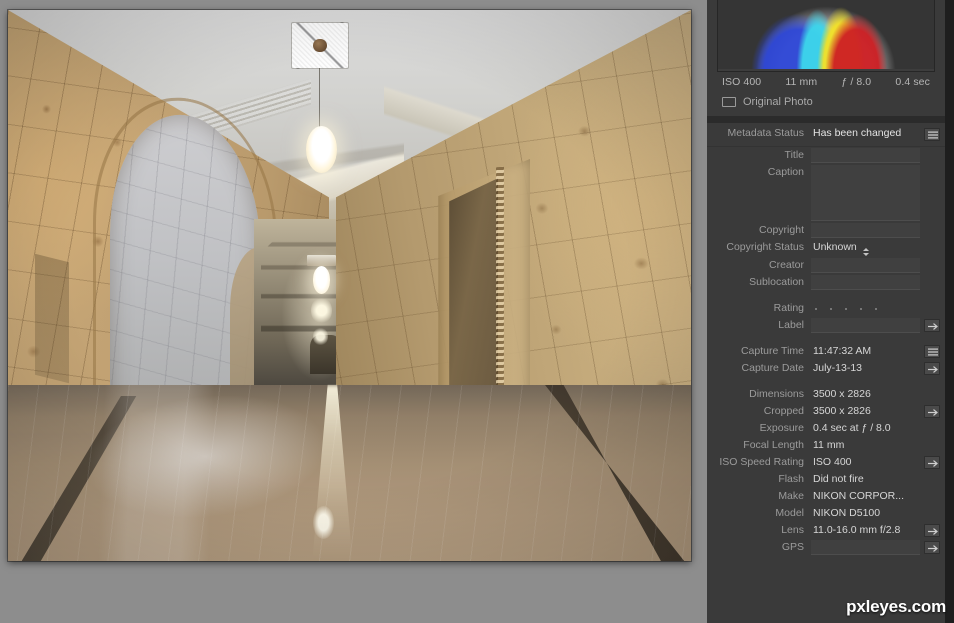 Image resolution: width=954 pixels, height=623 pixels. What do you see at coordinates (791, 479) in the screenshot?
I see `metadata-label-flash: Flash` at bounding box center [791, 479].